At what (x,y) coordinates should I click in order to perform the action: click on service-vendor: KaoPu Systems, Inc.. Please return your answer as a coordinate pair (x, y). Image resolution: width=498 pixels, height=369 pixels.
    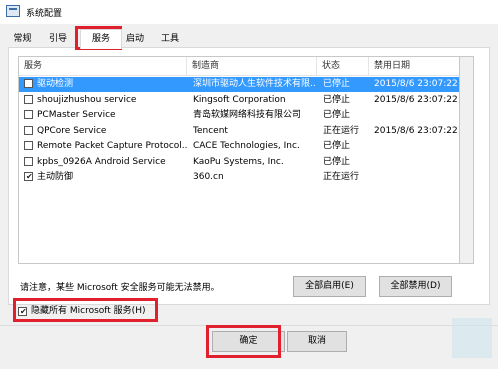
    Looking at the image, I should click on (238, 161).